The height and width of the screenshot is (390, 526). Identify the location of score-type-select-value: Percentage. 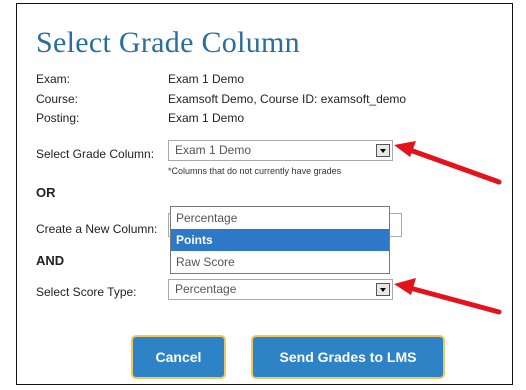
(206, 289).